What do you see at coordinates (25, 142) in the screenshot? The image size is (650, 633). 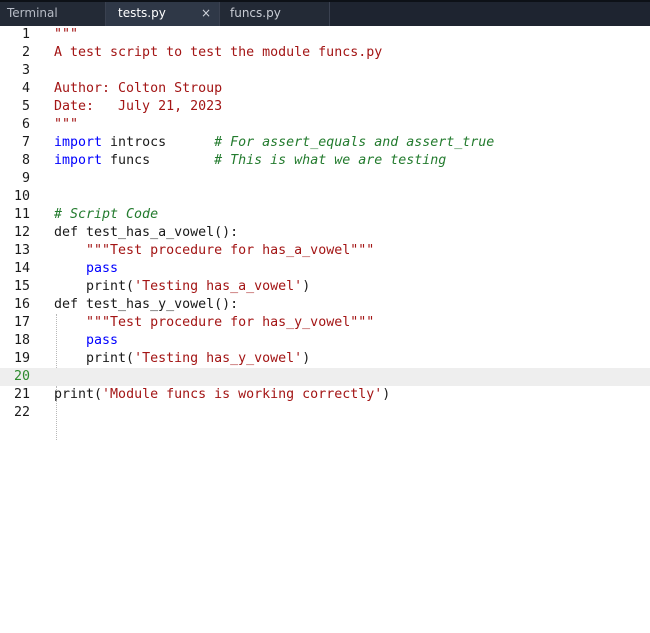 I see `line-number: 7` at bounding box center [25, 142].